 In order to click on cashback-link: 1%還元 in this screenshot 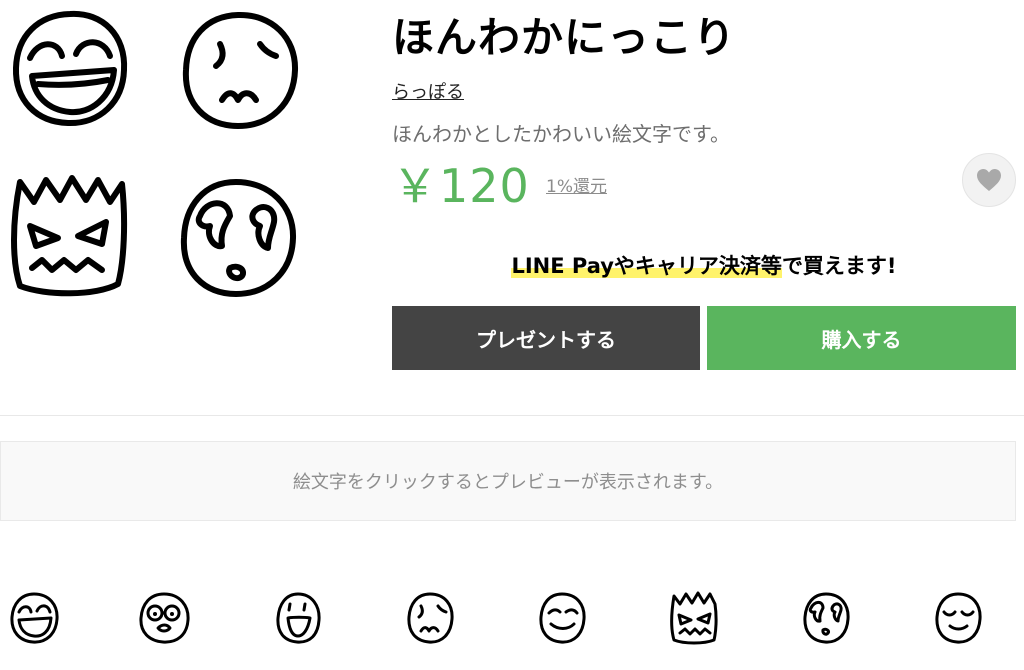, I will do `click(576, 184)`.